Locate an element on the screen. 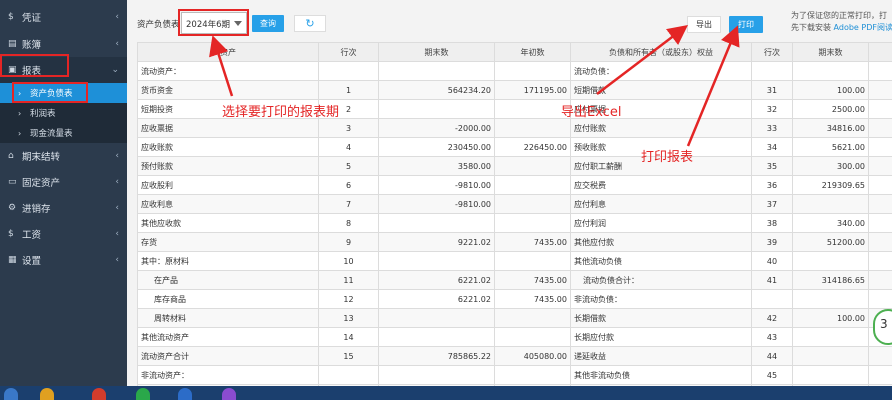 The height and width of the screenshot is (400, 892). table-cell: 300.00 is located at coordinates (830, 166).